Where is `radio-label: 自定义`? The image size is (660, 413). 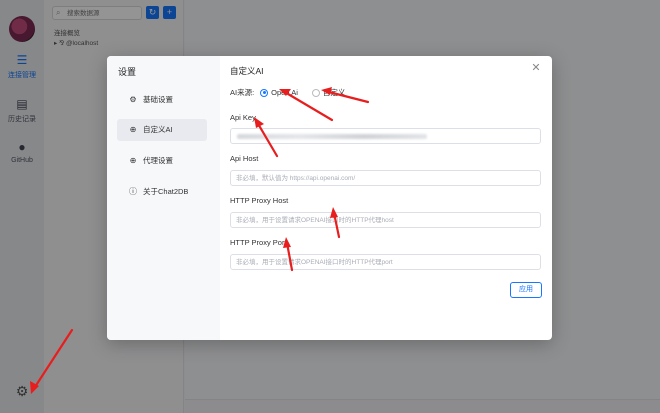 radio-label: 自定义 is located at coordinates (334, 92).